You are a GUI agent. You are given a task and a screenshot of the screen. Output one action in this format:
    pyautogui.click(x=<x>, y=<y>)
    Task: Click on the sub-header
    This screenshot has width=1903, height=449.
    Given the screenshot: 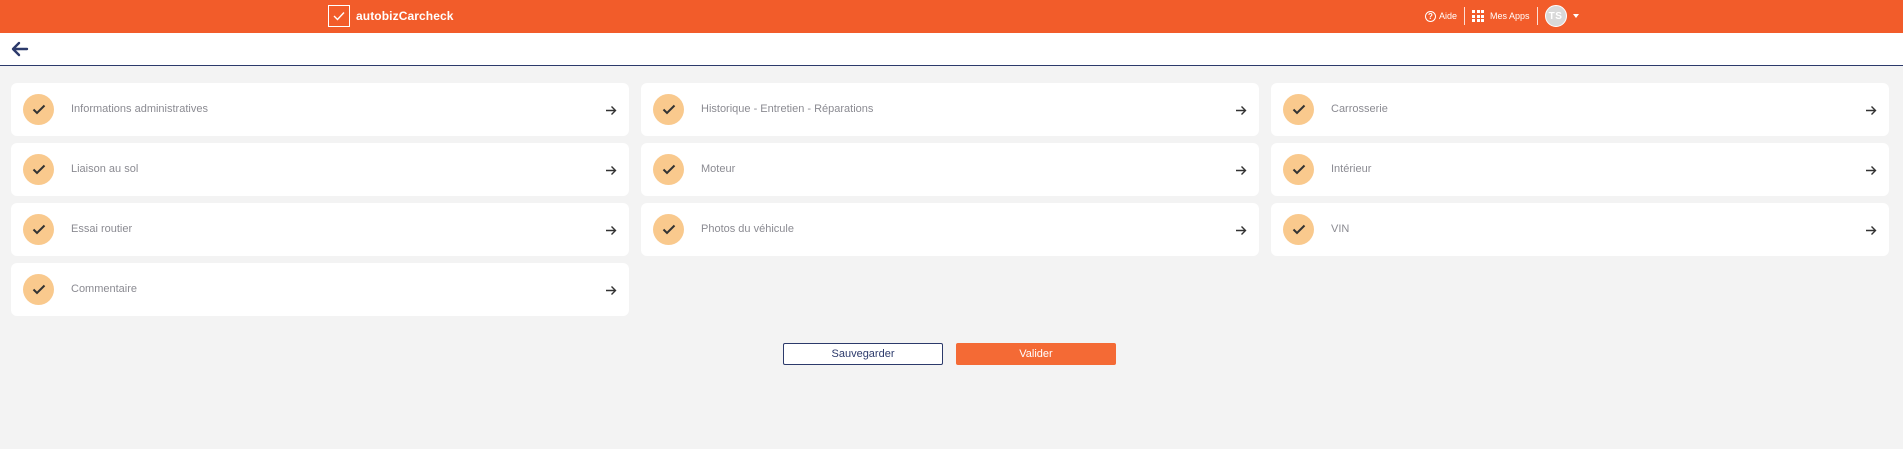 What is the action you would take?
    pyautogui.click(x=951, y=49)
    